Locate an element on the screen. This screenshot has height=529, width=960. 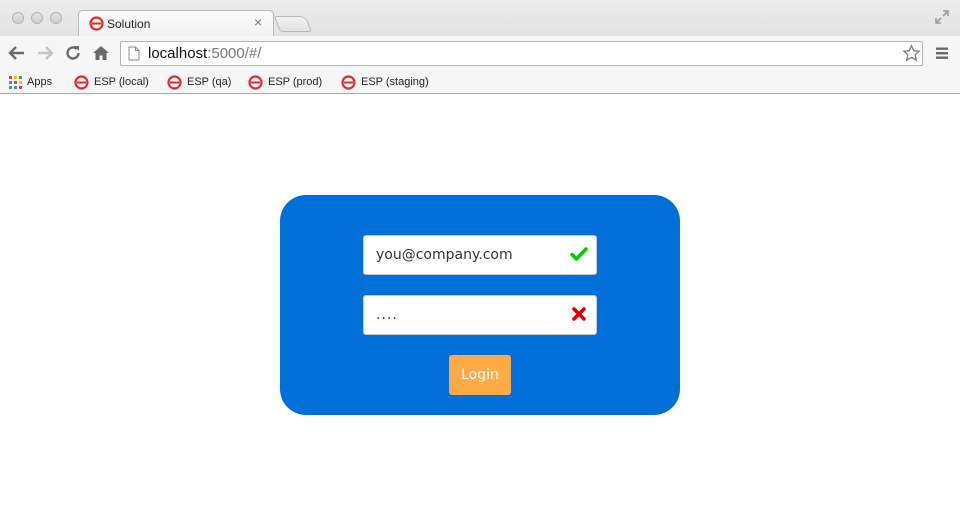
password-field is located at coordinates (480, 315).